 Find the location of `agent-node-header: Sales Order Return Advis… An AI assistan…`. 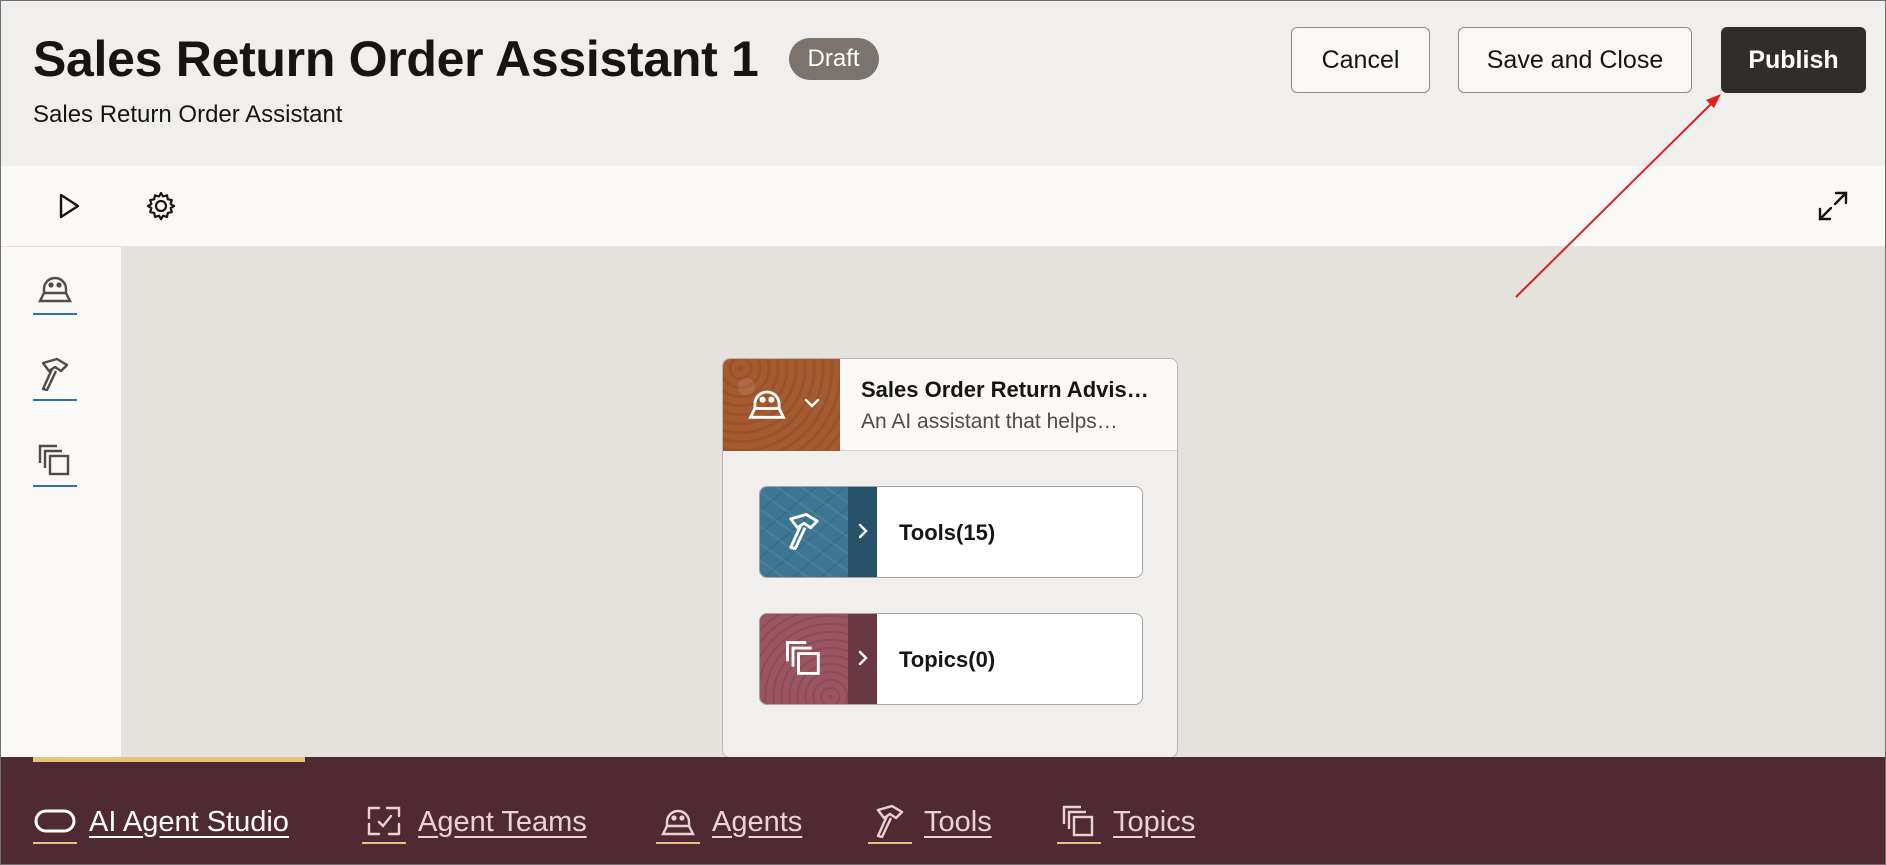

agent-node-header: Sales Order Return Advis… An AI assistan… is located at coordinates (950, 405).